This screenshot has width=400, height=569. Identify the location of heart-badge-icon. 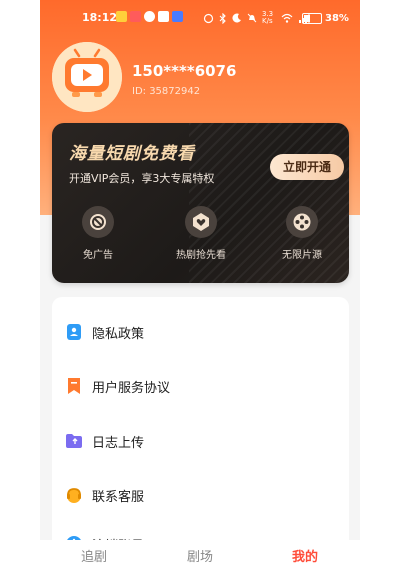
(201, 222).